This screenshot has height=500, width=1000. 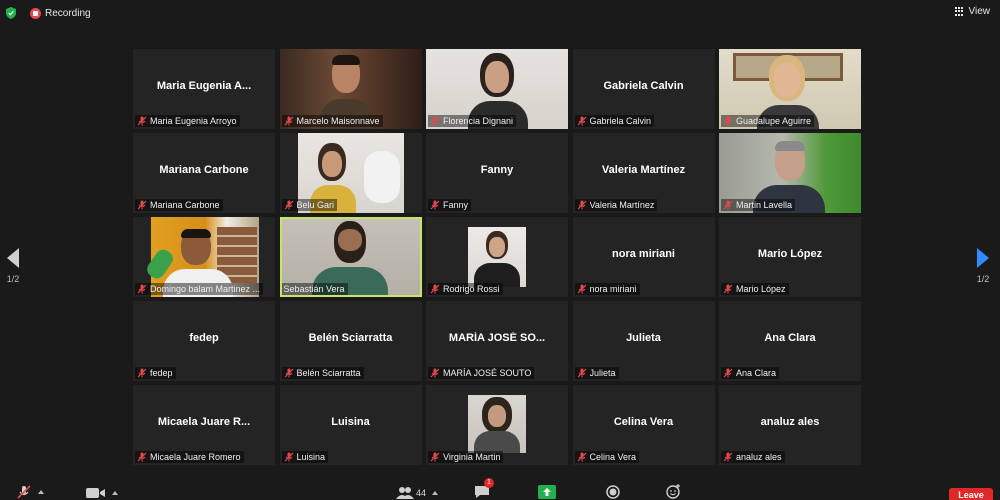 What do you see at coordinates (381, 177) in the screenshot?
I see `white-cat` at bounding box center [381, 177].